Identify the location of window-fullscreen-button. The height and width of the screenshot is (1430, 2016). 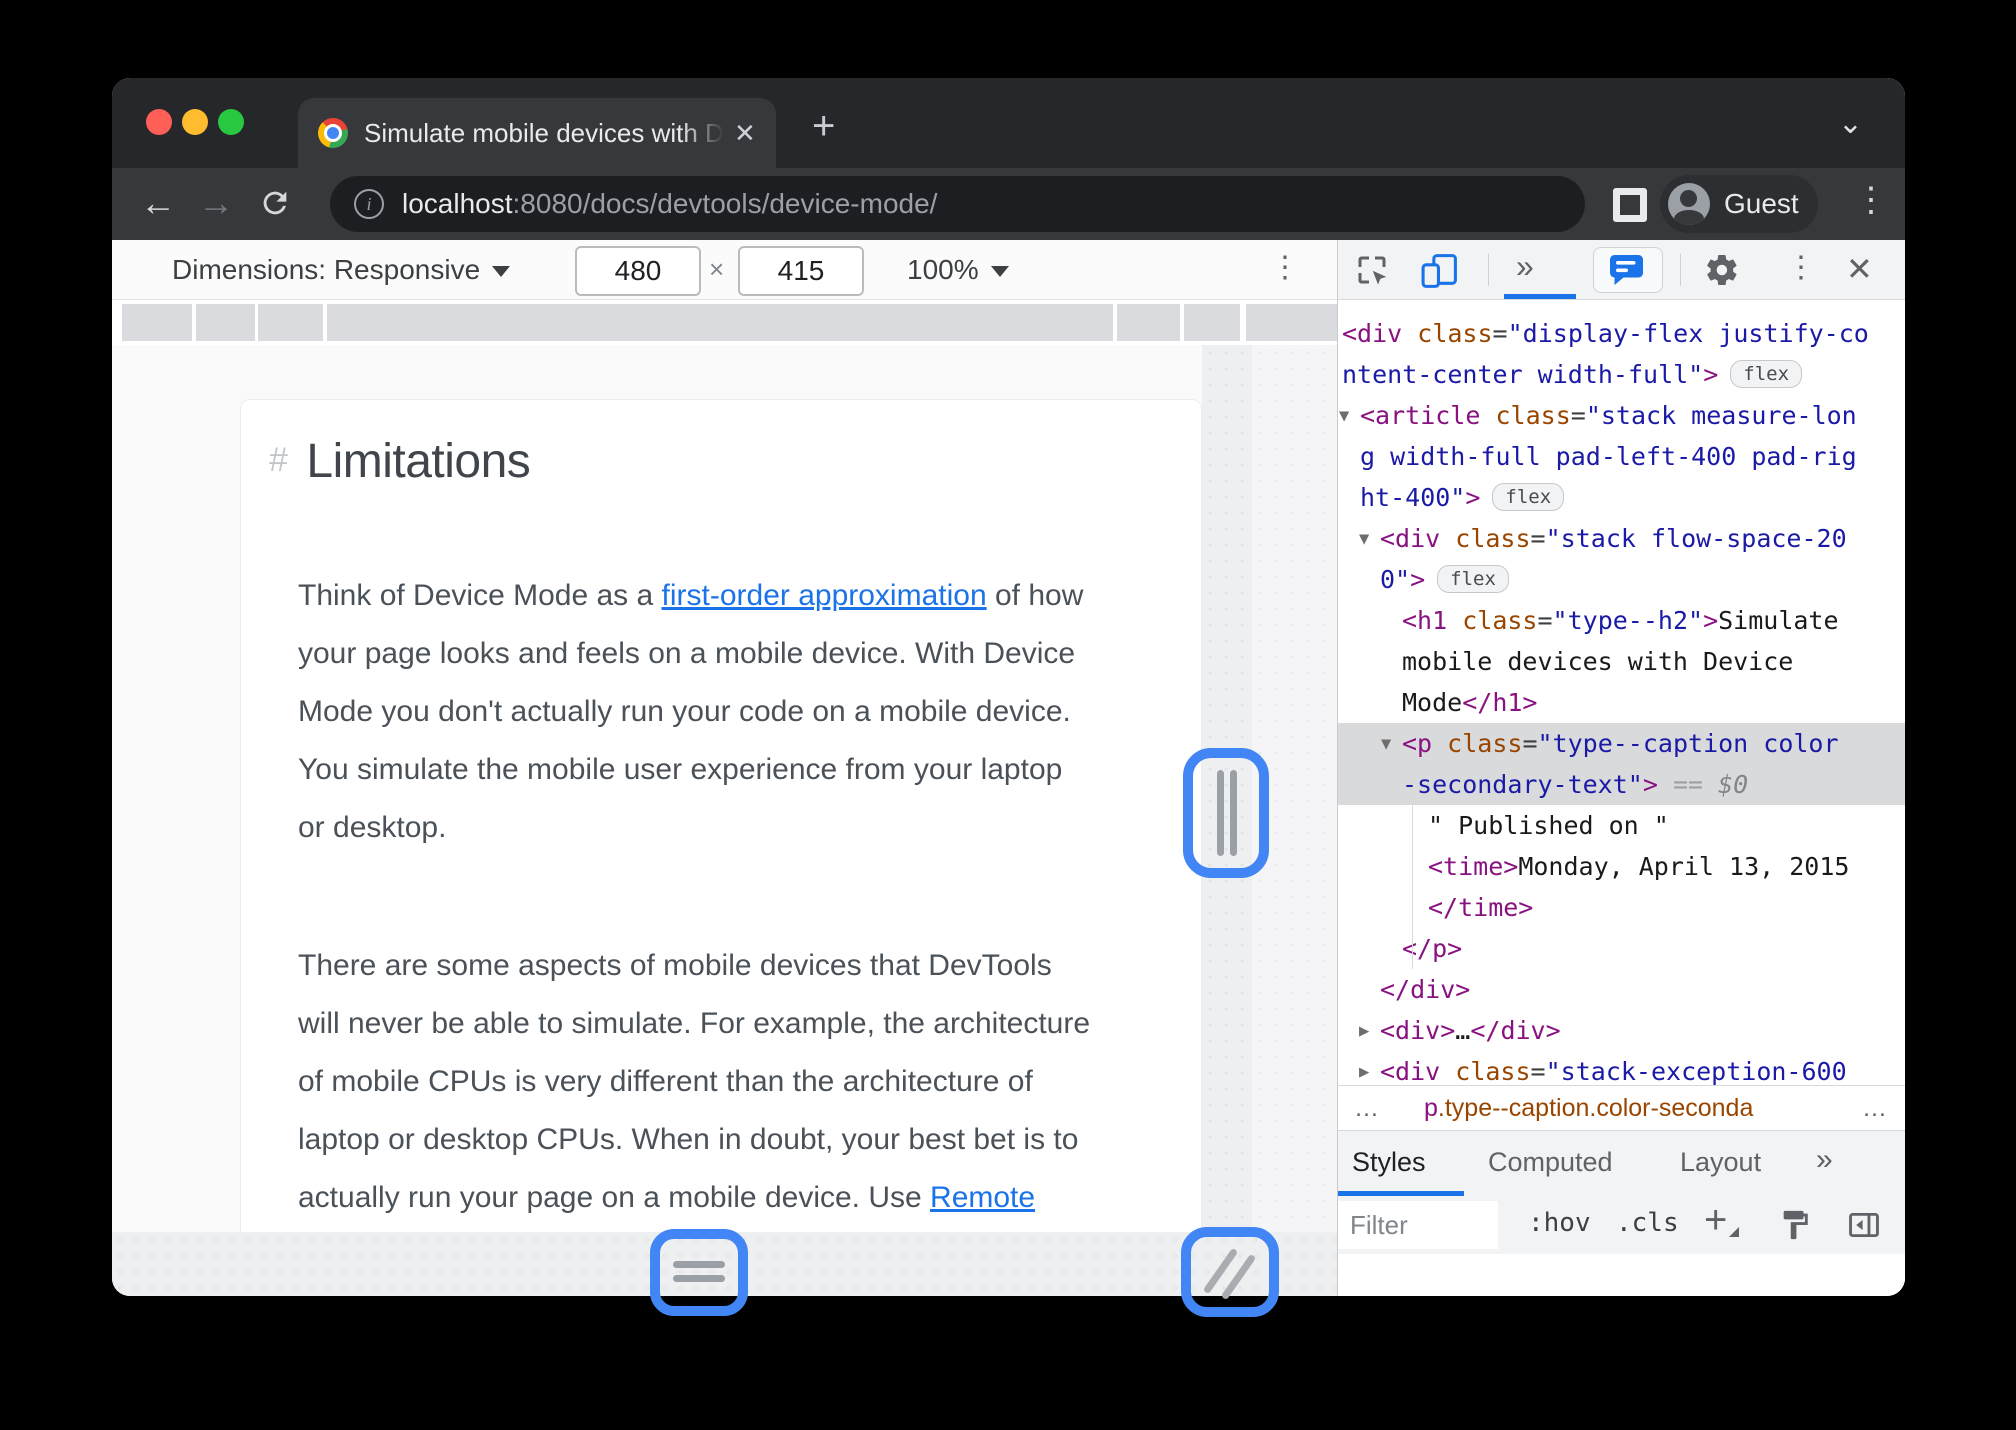
(231, 122).